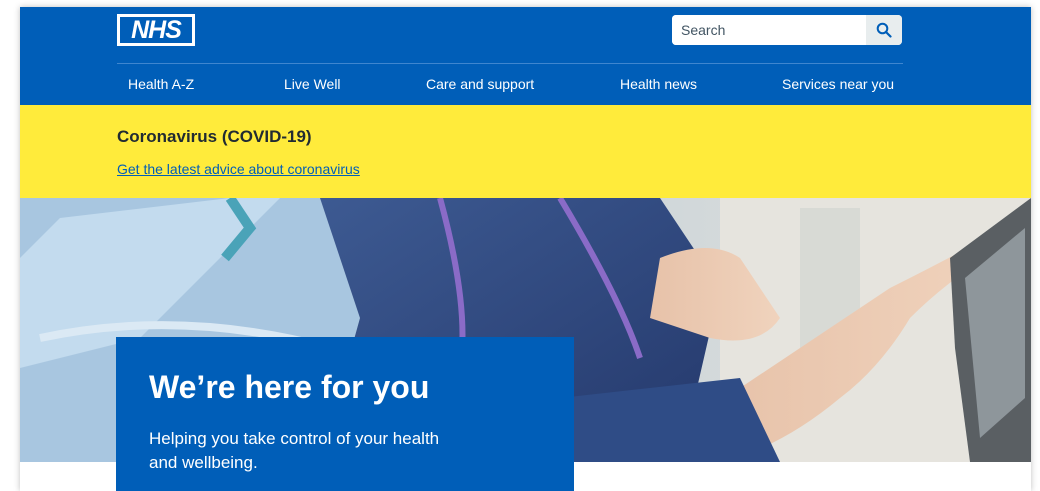 This screenshot has height=491, width=1040. Describe the element at coordinates (838, 84) in the screenshot. I see `nav-services-near-you: Services near you` at that location.